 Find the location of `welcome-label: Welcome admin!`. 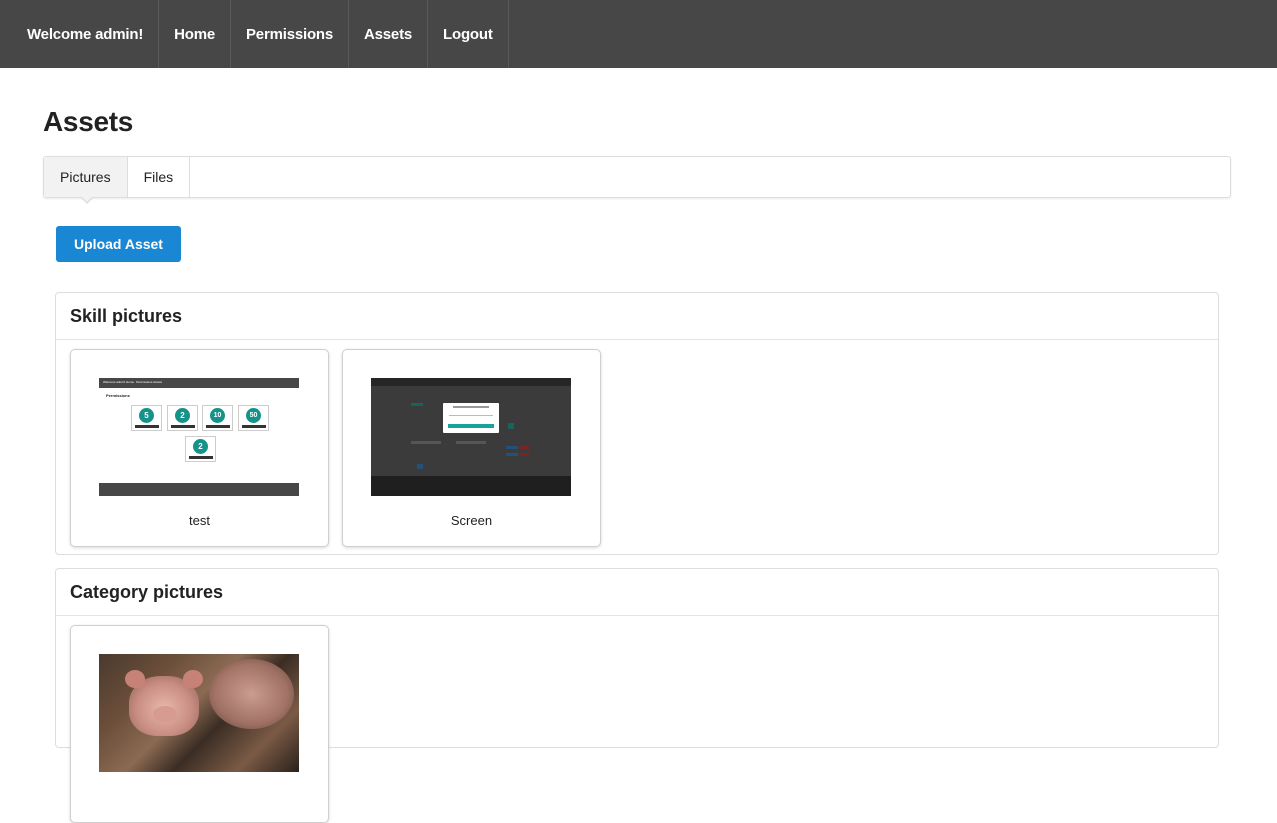

welcome-label: Welcome admin! is located at coordinates (80, 34).